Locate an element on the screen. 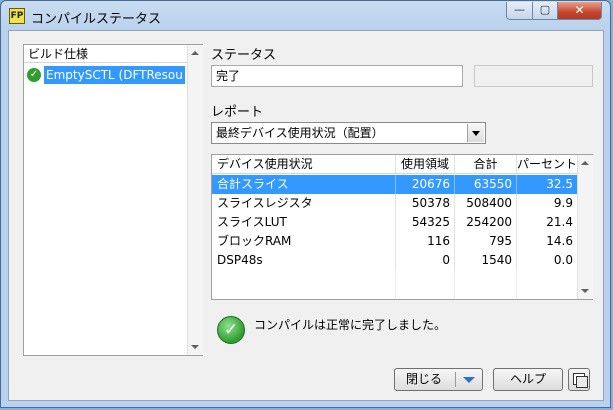 The height and width of the screenshot is (410, 613). copy-window-button is located at coordinates (579, 379).